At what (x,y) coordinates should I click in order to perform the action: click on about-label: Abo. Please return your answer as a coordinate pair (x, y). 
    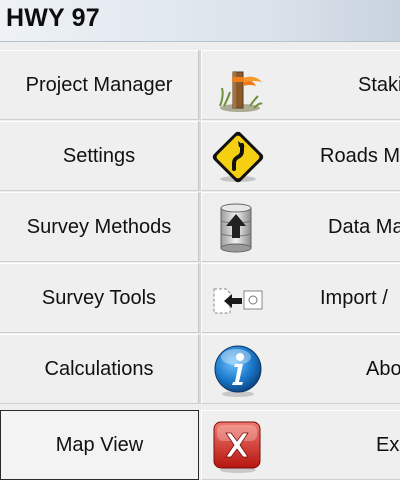
    Looking at the image, I should click on (383, 368).